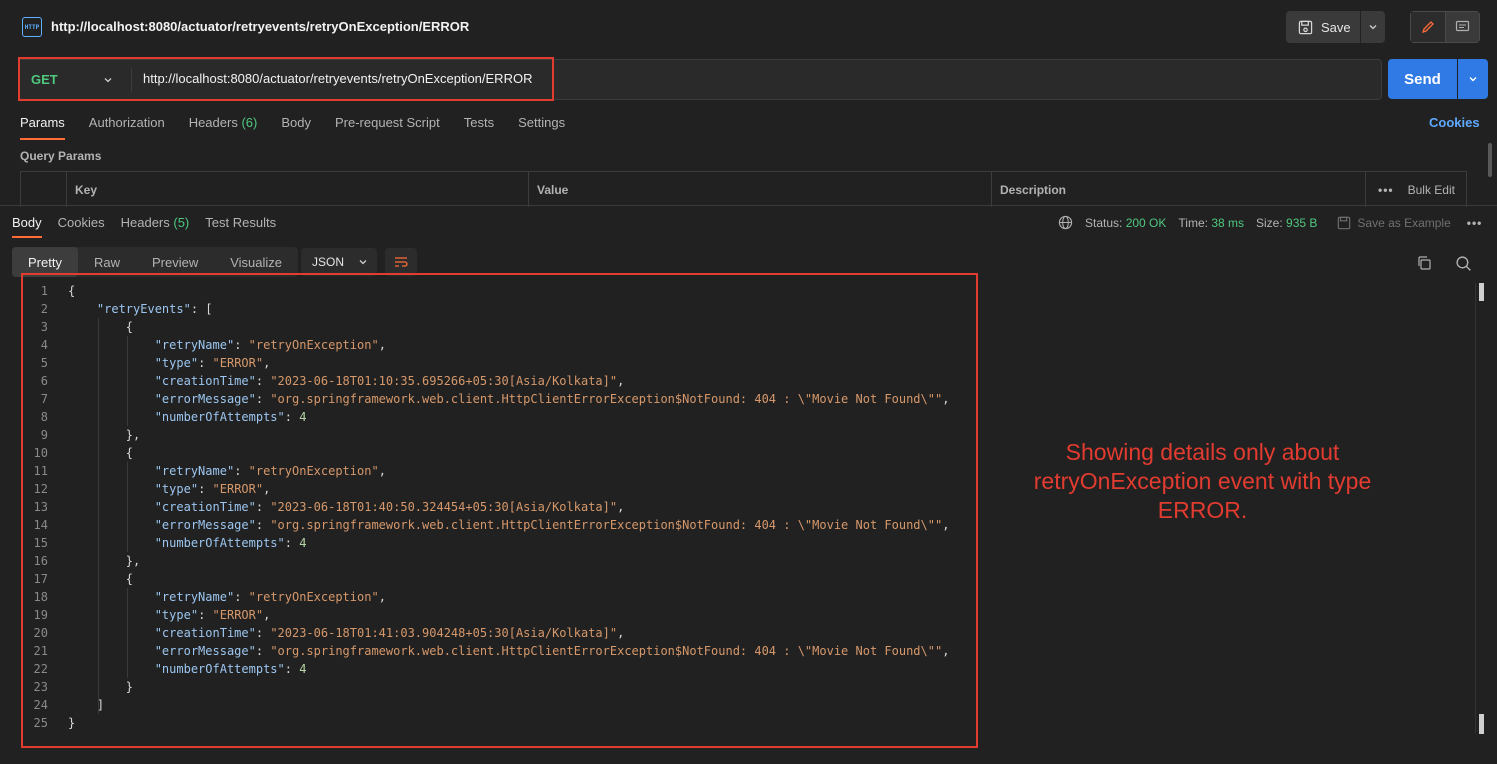 The height and width of the screenshot is (764, 1497). I want to click on wrap-lines-button, so click(401, 262).